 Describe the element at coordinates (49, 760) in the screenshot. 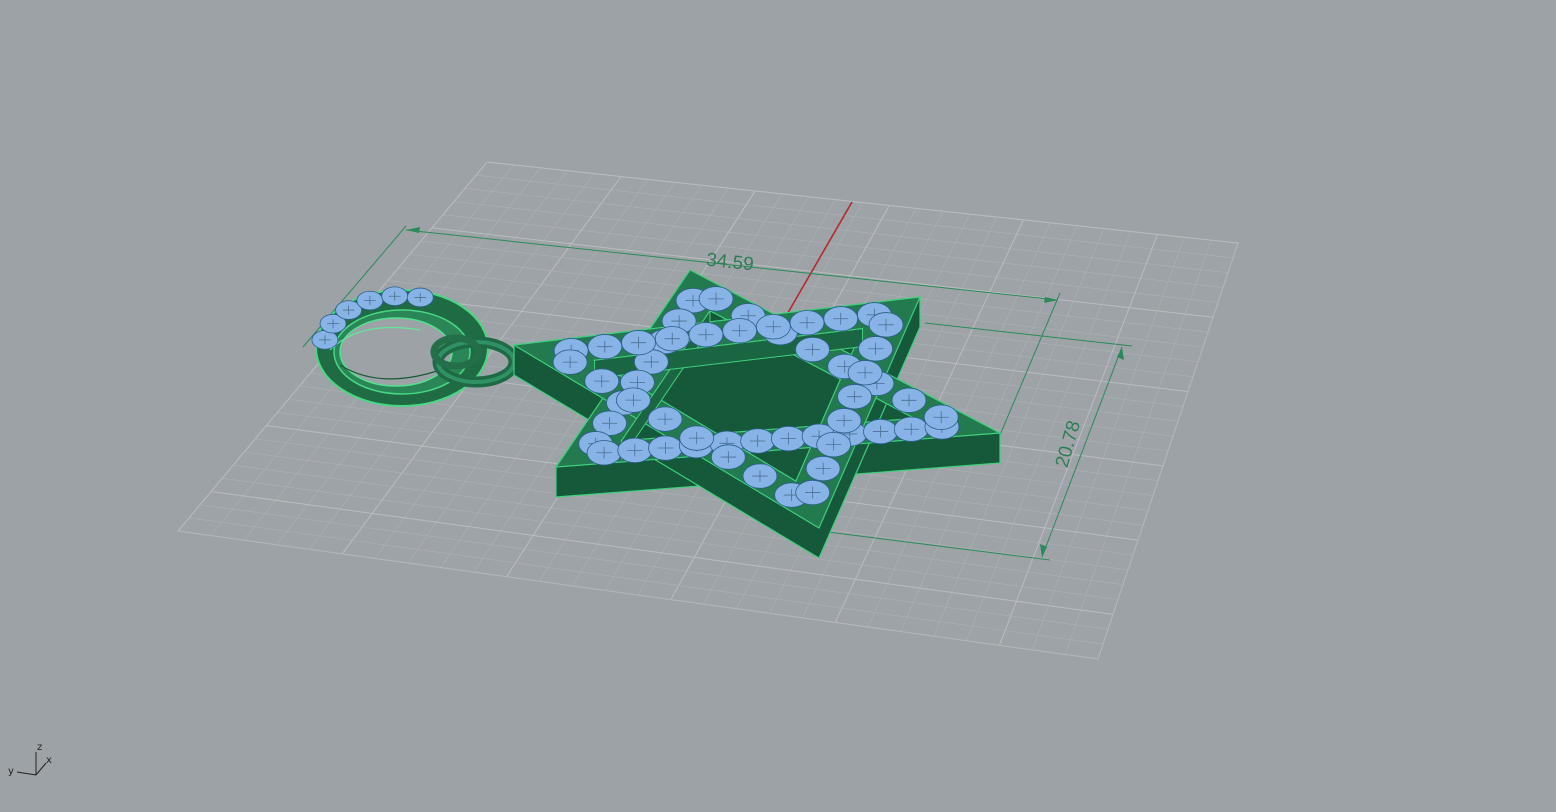

I see `x-axis-label: x` at that location.